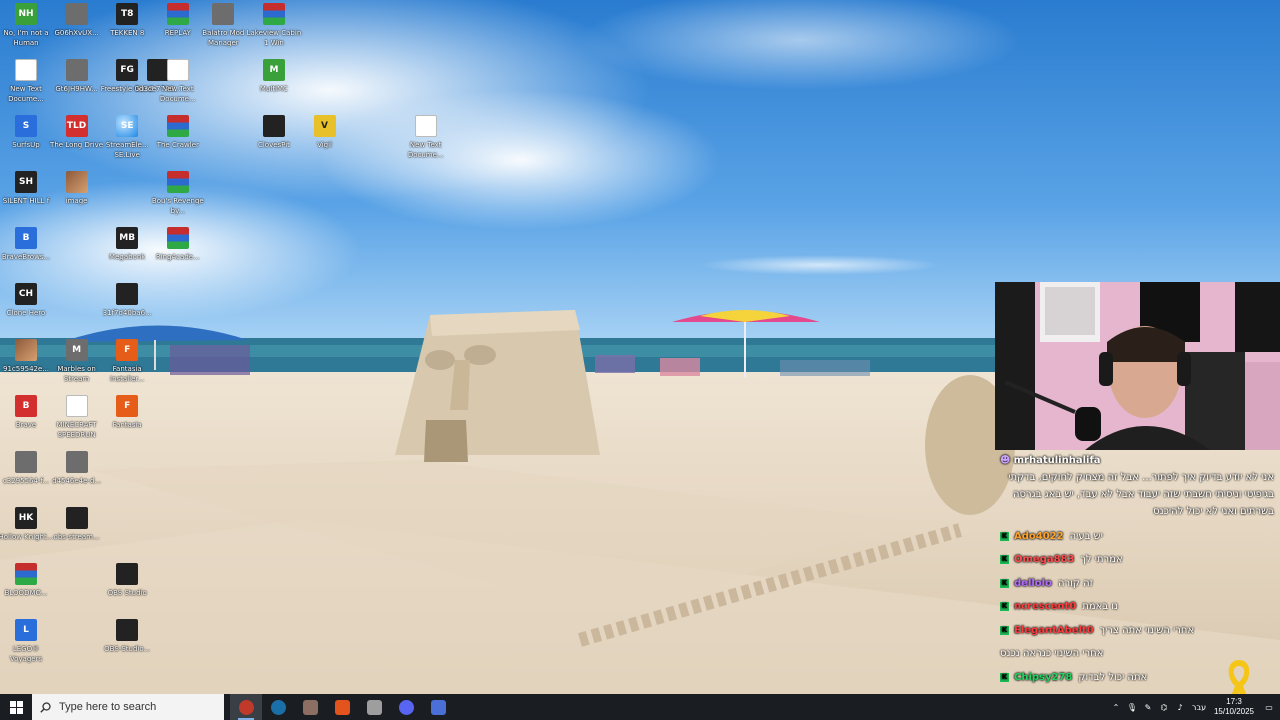 The height and width of the screenshot is (720, 1280). Describe the element at coordinates (1234, 707) in the screenshot. I see `clock: 17:3 15/10/2025` at that location.